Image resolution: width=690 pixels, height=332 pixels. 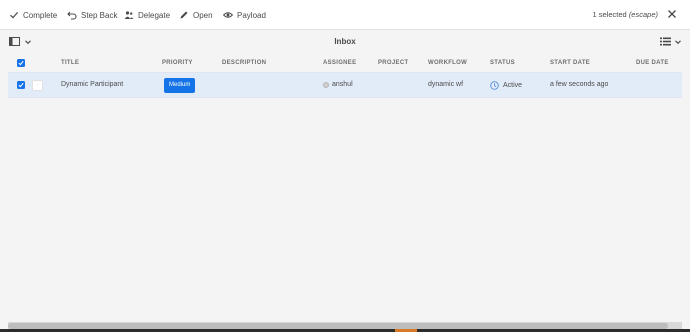 I want to click on avatar, so click(x=326, y=84).